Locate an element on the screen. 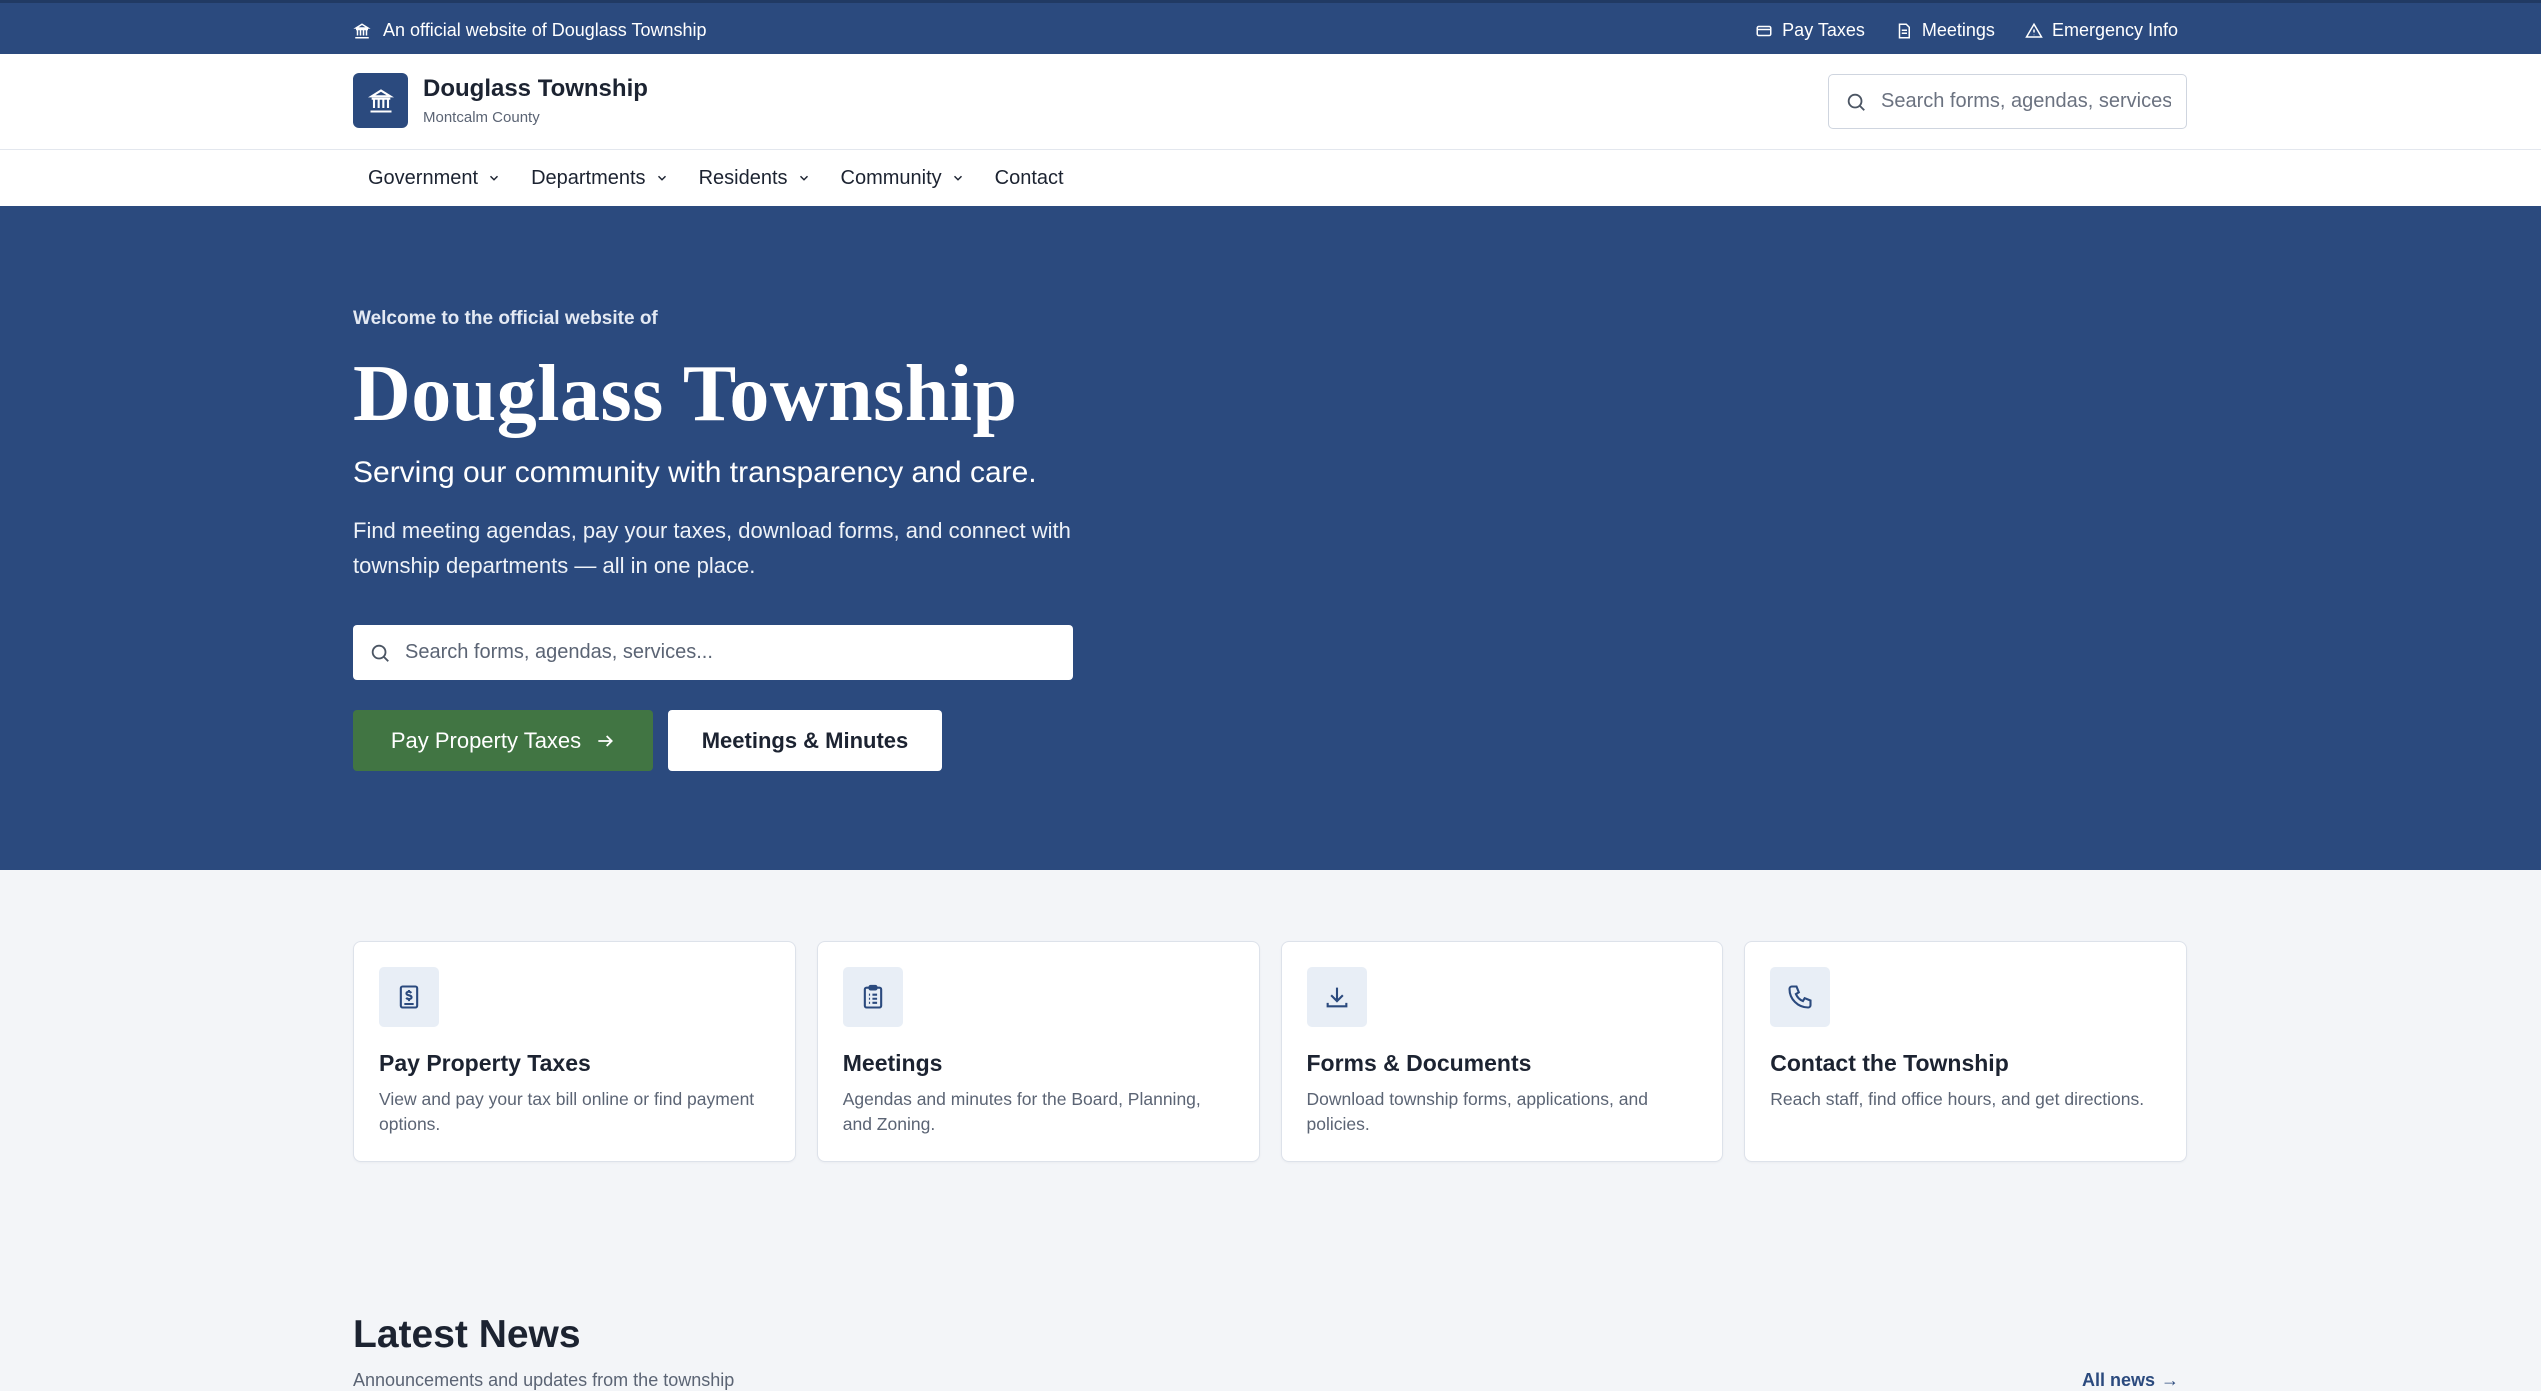  nav-item-contact: Contact is located at coordinates (1029, 178).